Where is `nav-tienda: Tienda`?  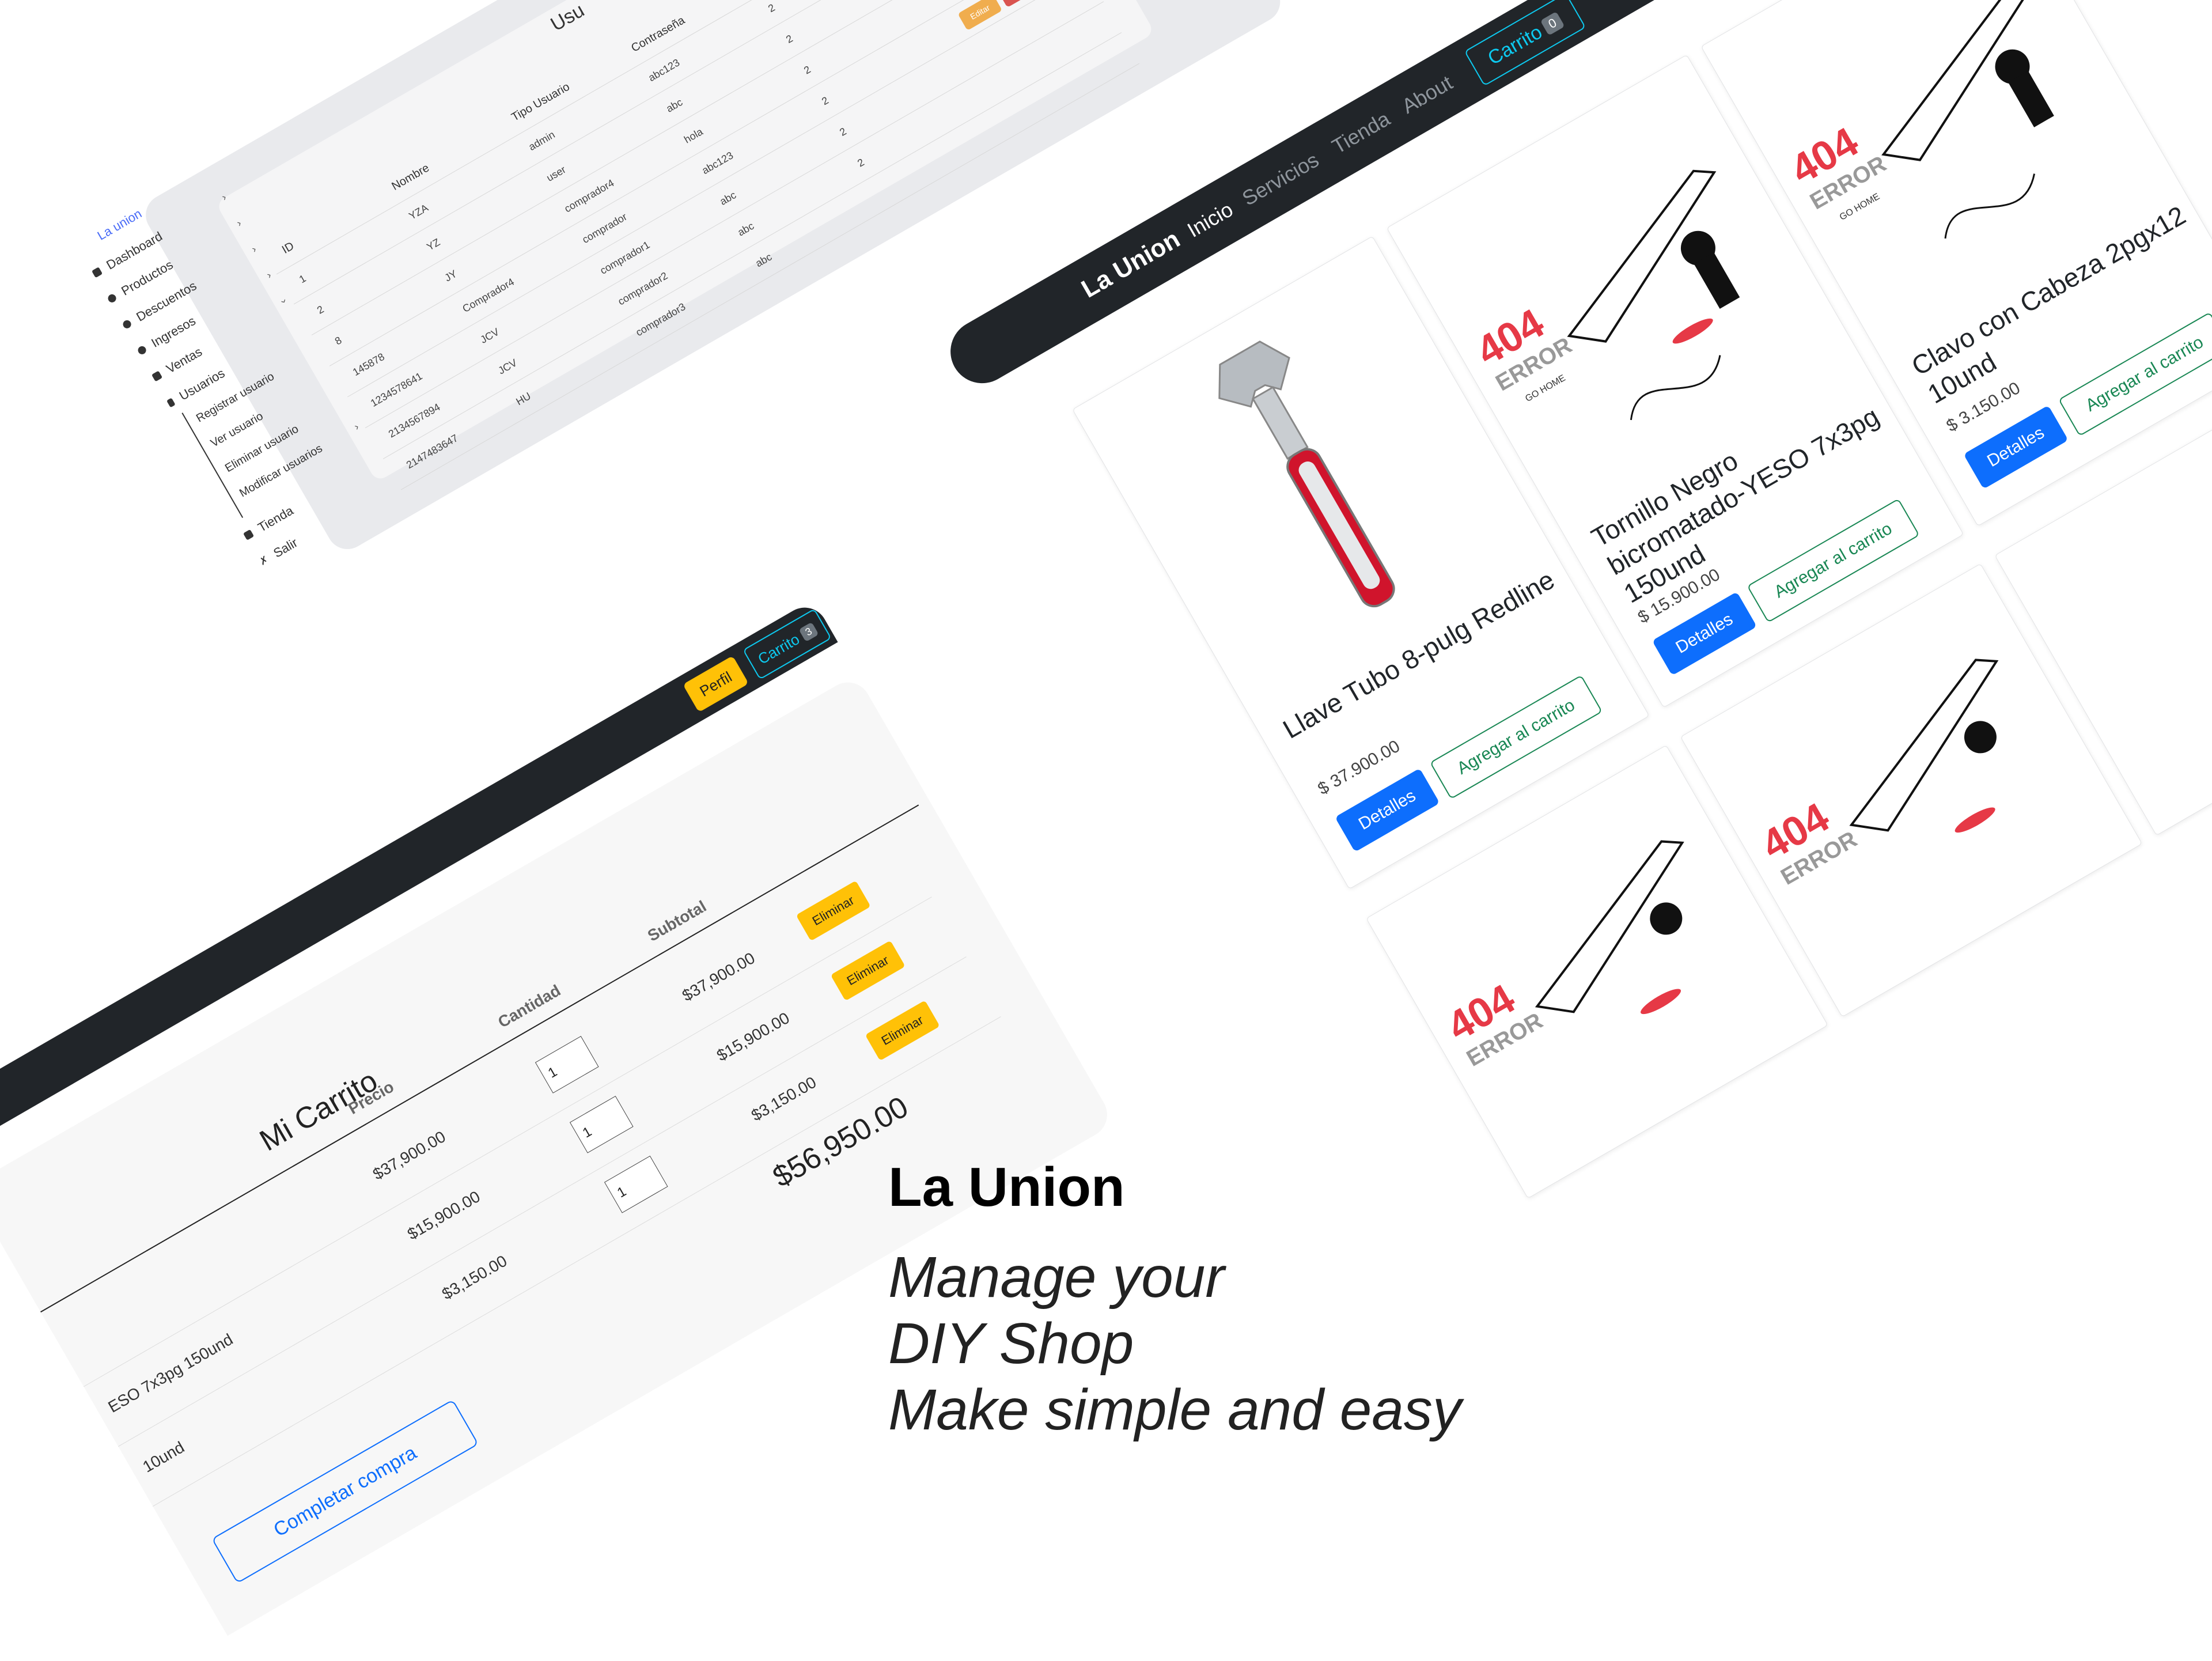 nav-tienda: Tienda is located at coordinates (1361, 133).